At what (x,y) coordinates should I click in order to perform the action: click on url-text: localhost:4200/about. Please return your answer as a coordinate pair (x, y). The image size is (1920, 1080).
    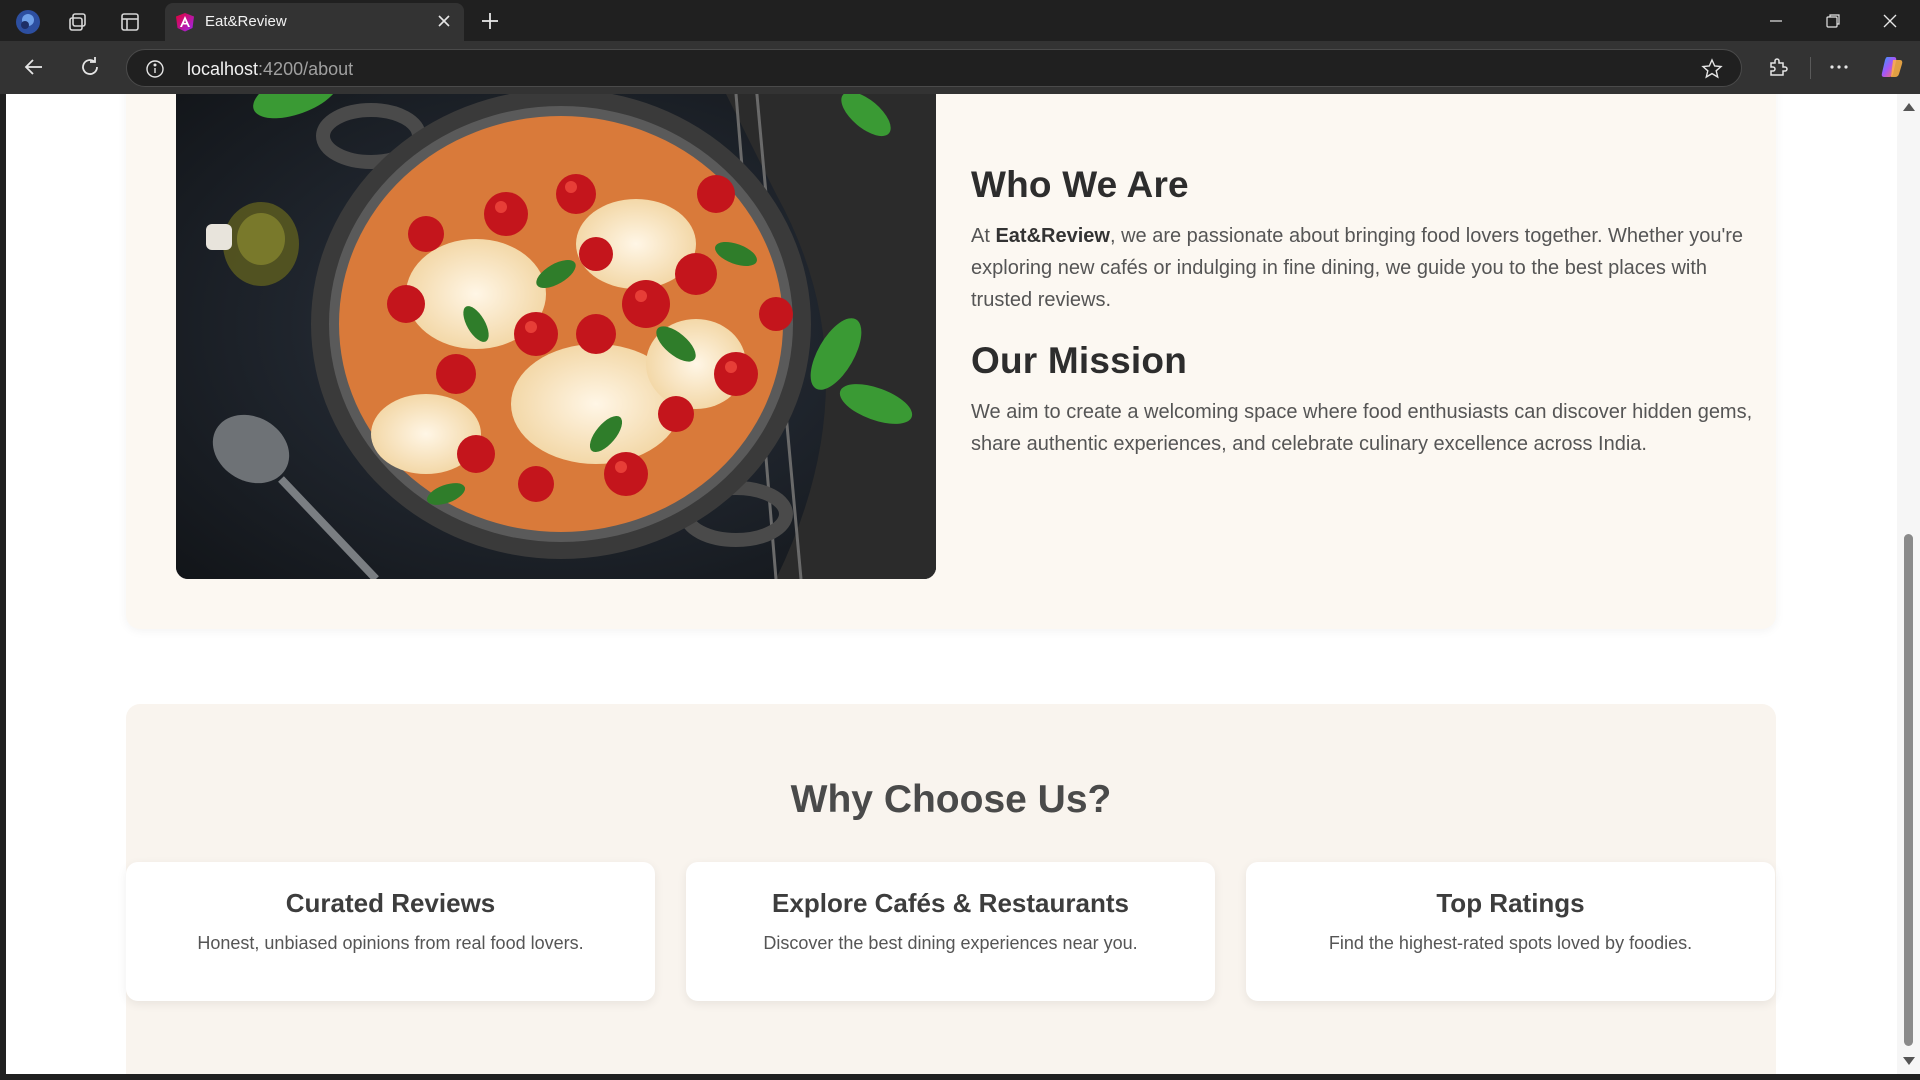
    Looking at the image, I should click on (270, 69).